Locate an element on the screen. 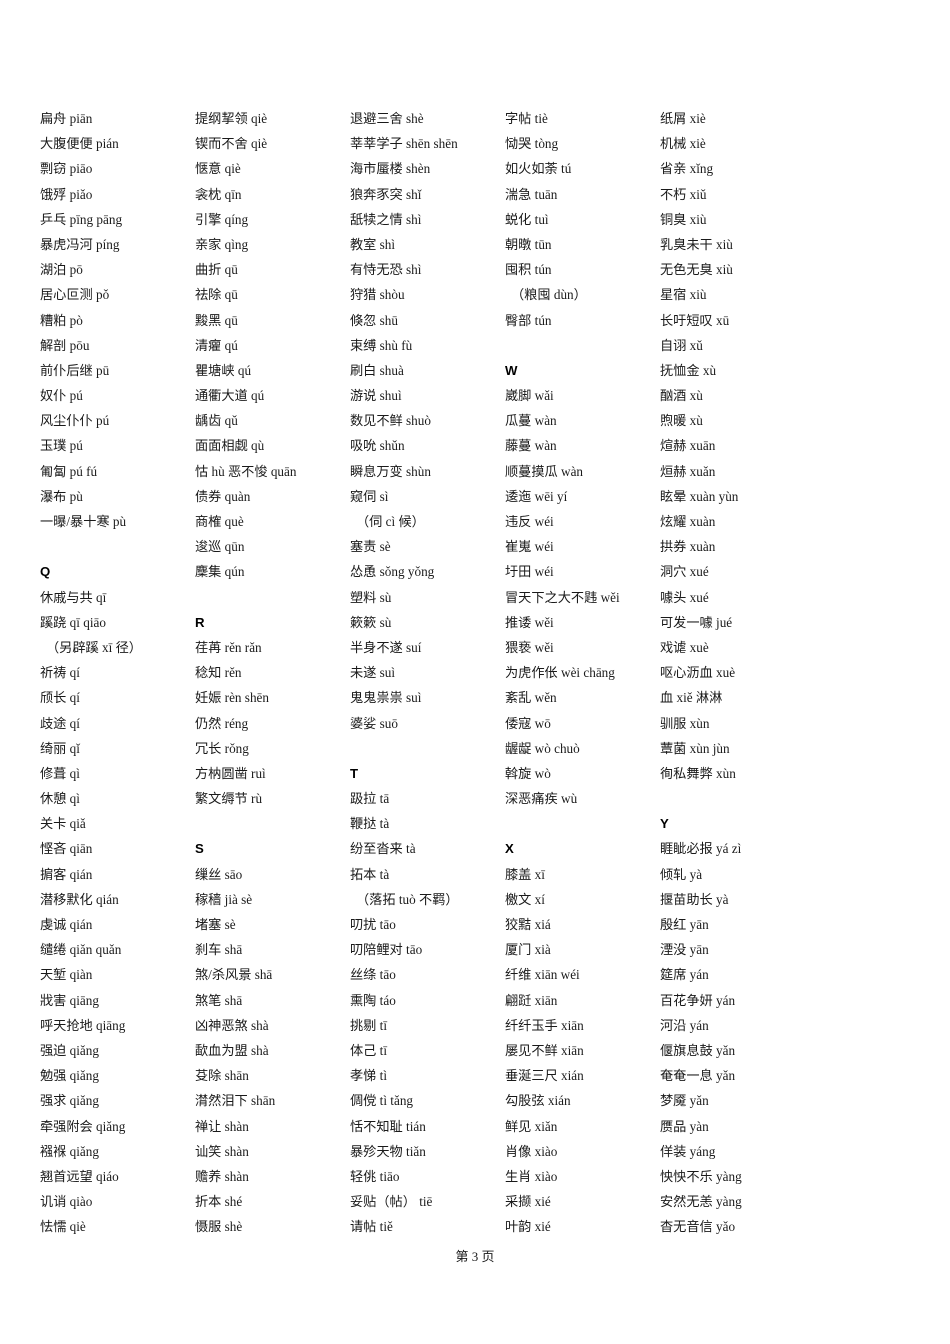 This screenshot has width=950, height=1344. word-entry: 绮丽 qǐ is located at coordinates (60, 748).